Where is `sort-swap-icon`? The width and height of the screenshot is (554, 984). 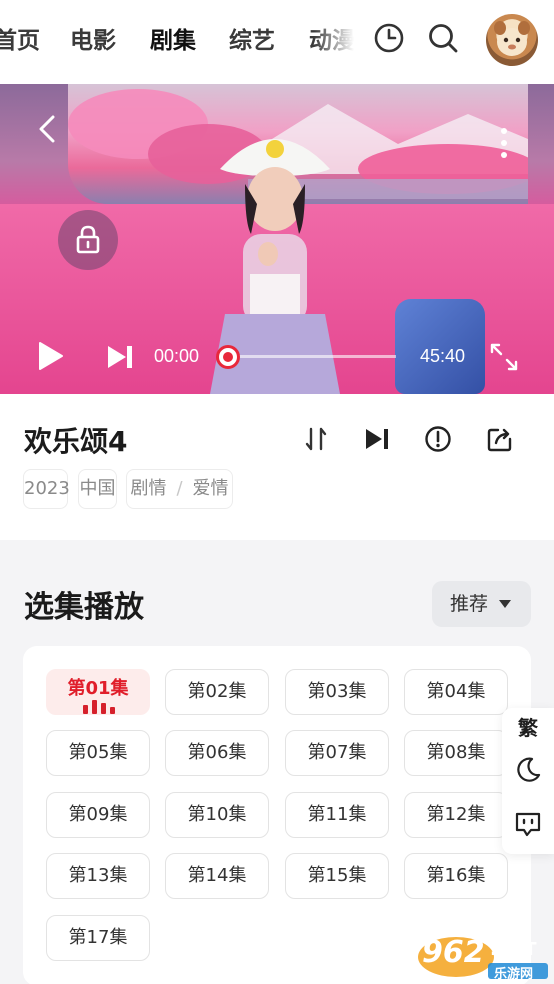
sort-swap-icon is located at coordinates (316, 439).